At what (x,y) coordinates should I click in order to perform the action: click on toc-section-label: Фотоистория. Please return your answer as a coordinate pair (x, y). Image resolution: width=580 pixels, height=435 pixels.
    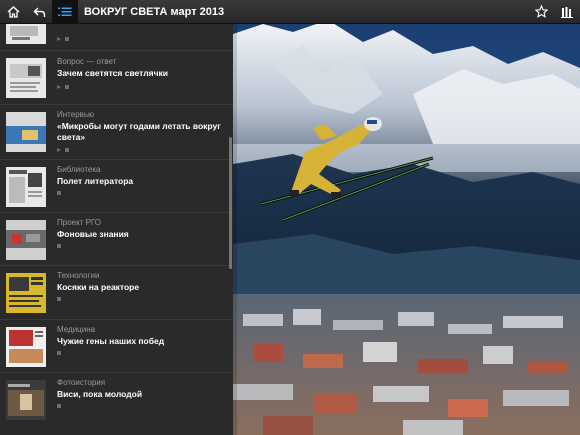
    Looking at the image, I should click on (81, 382).